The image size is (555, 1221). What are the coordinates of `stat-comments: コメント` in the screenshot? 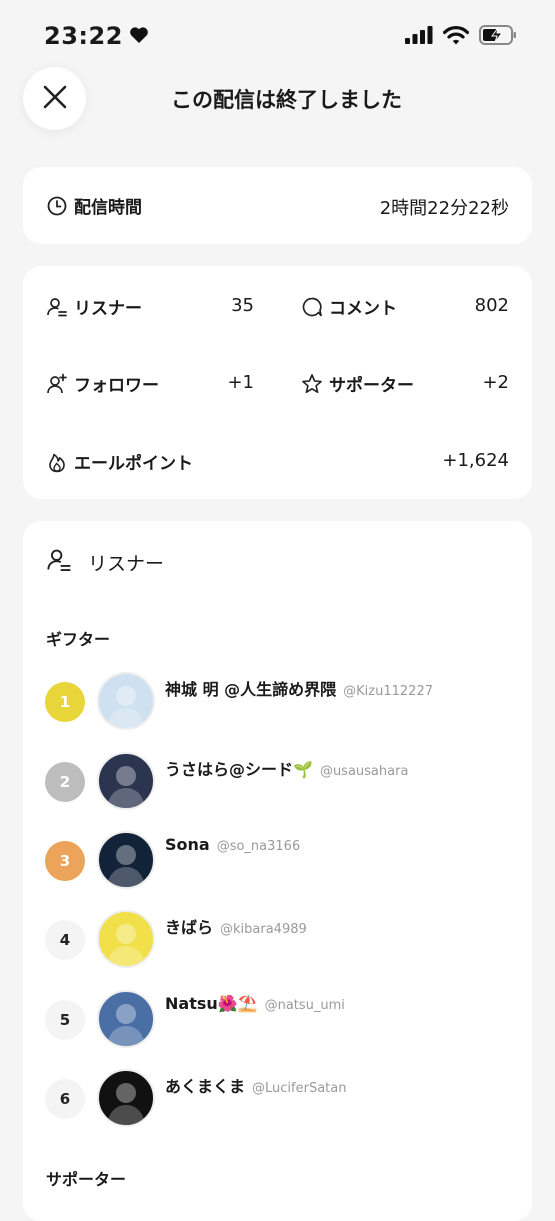 It's located at (349, 306).